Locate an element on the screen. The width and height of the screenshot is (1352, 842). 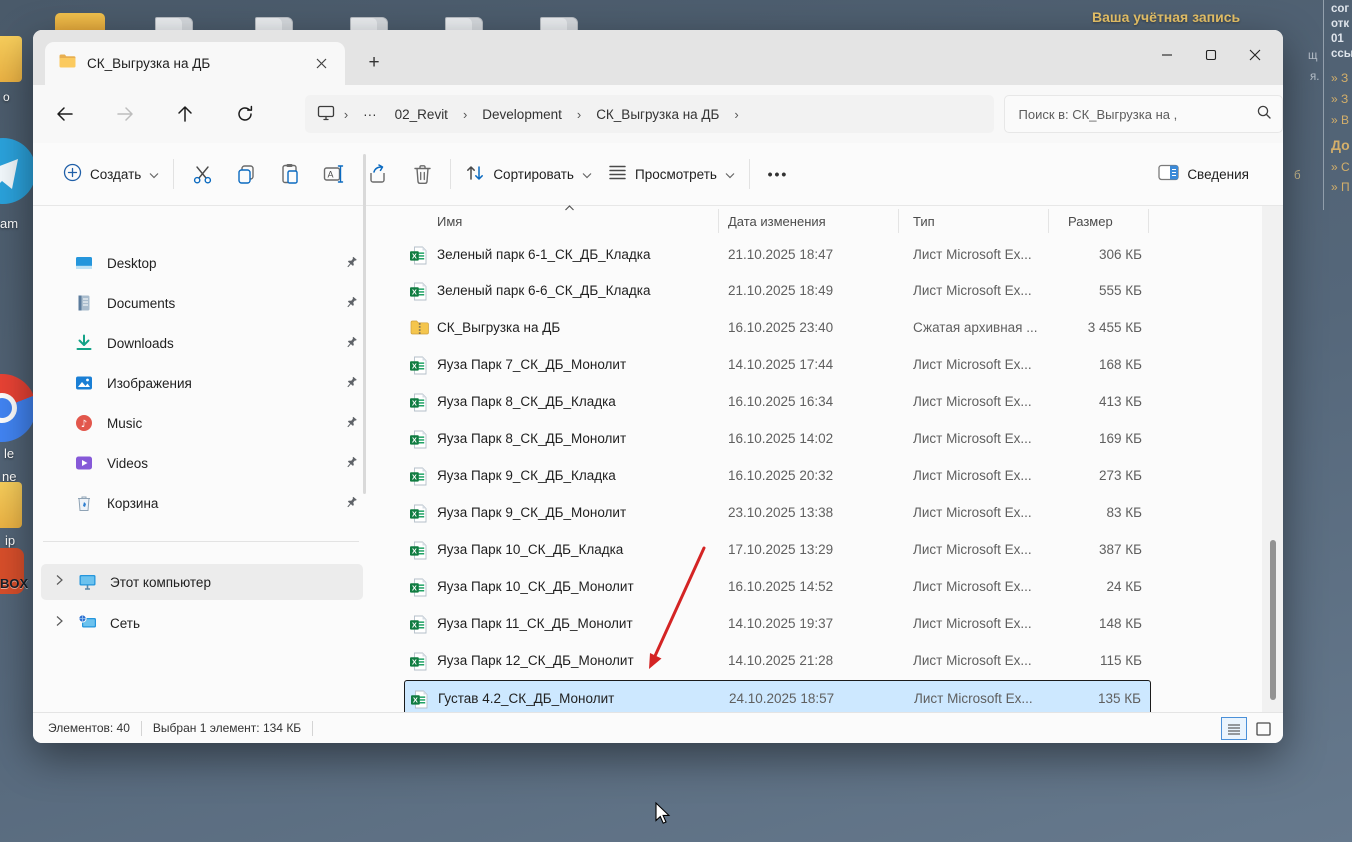
view-button: Просмотреть is located at coordinates (671, 174).